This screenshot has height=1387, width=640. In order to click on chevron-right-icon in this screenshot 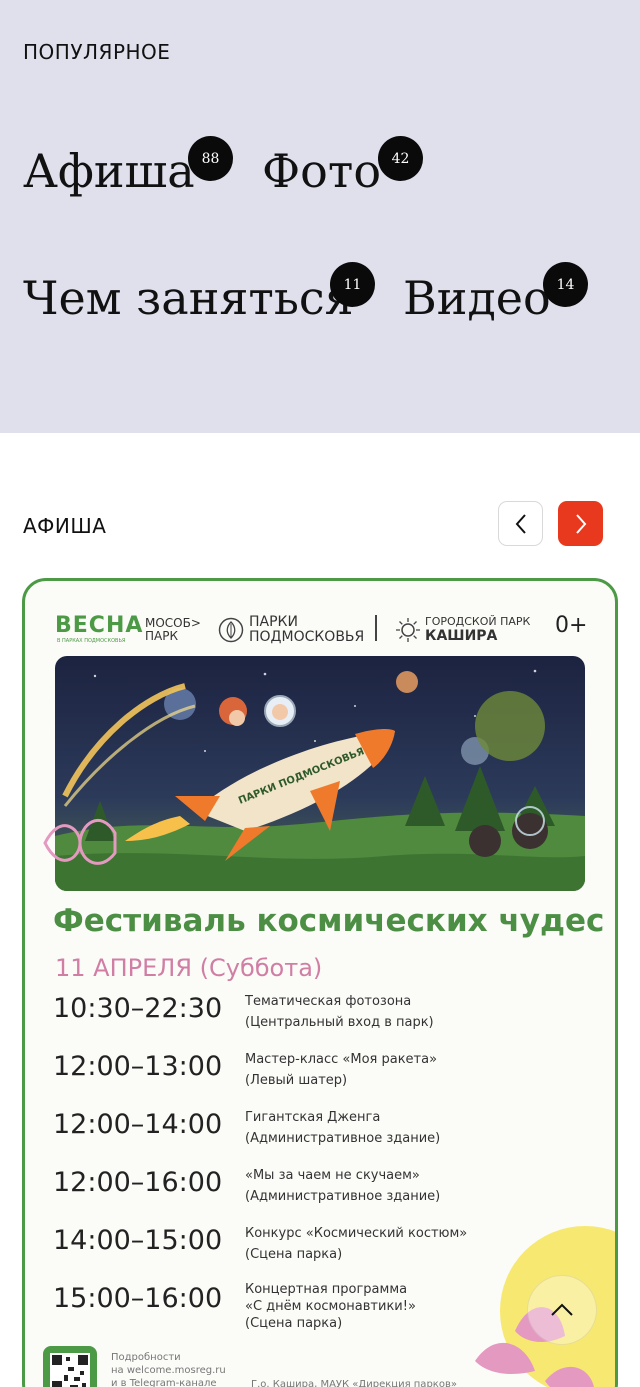, I will do `click(580, 523)`.